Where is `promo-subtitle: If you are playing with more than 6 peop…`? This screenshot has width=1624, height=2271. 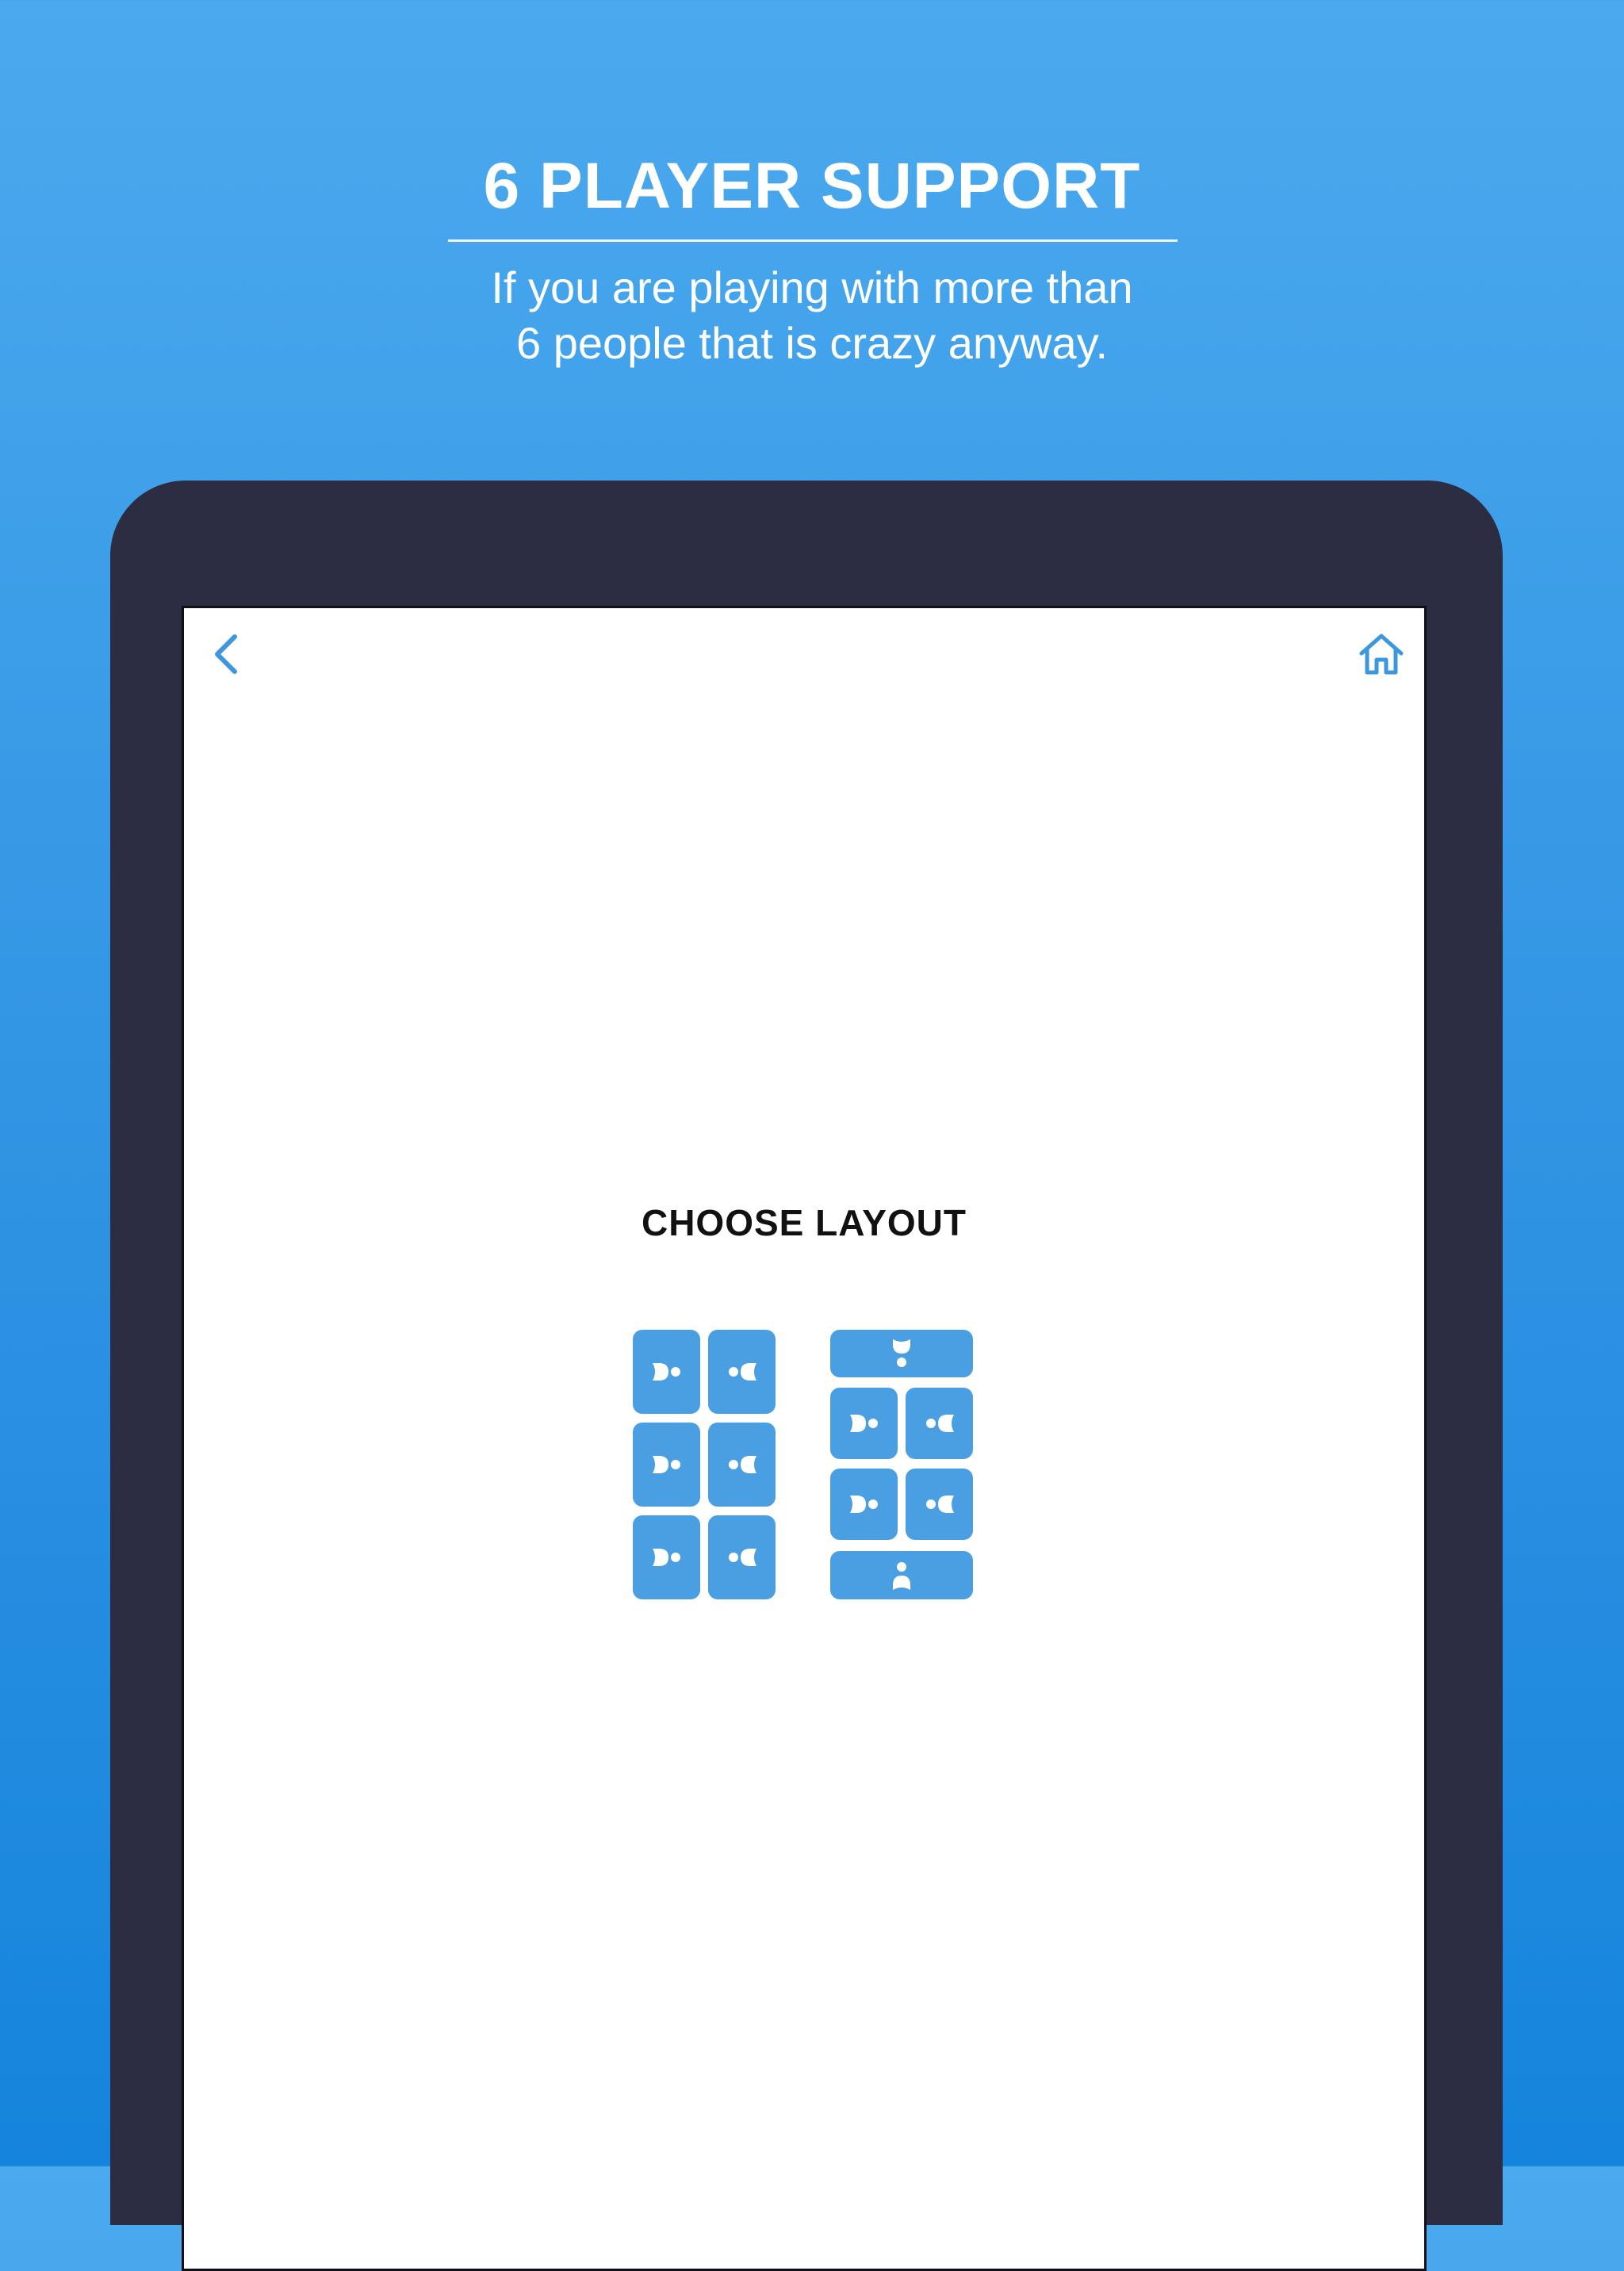 promo-subtitle: If you are playing with more than 6 peop… is located at coordinates (812, 315).